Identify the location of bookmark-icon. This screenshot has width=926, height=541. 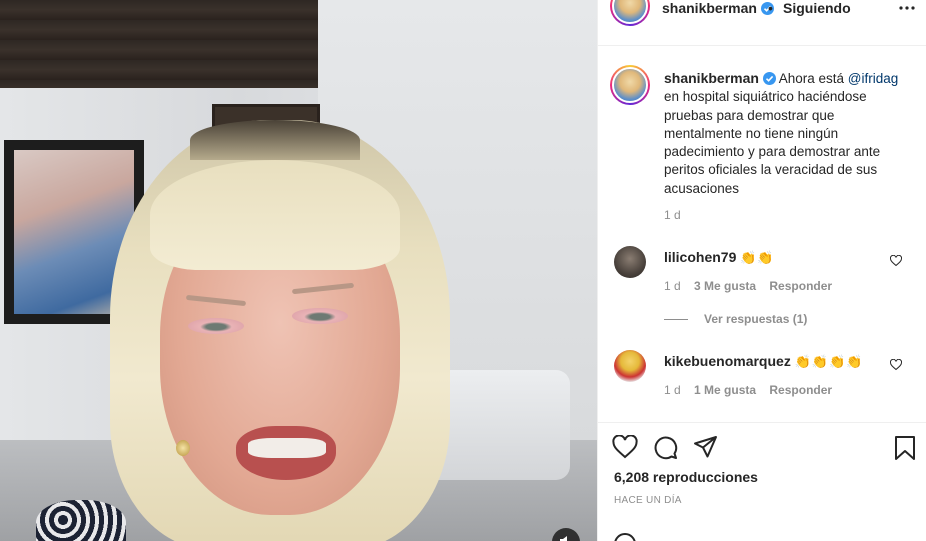
(905, 448).